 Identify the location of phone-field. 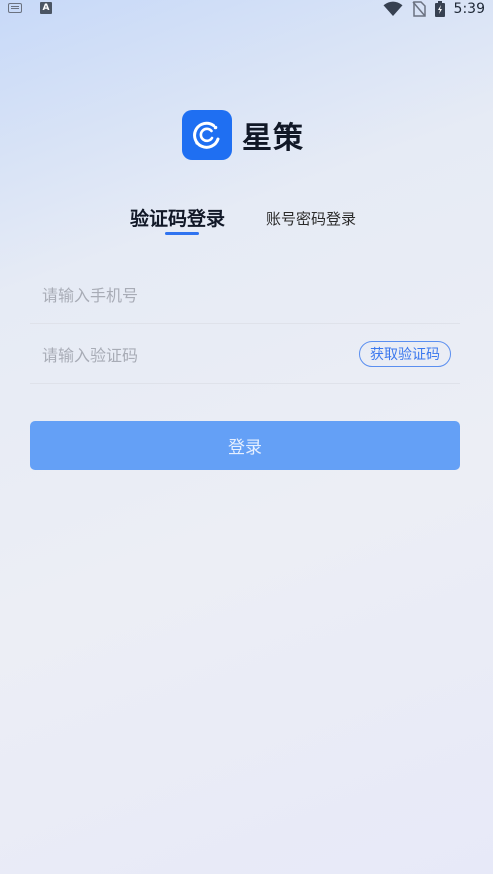
(245, 294).